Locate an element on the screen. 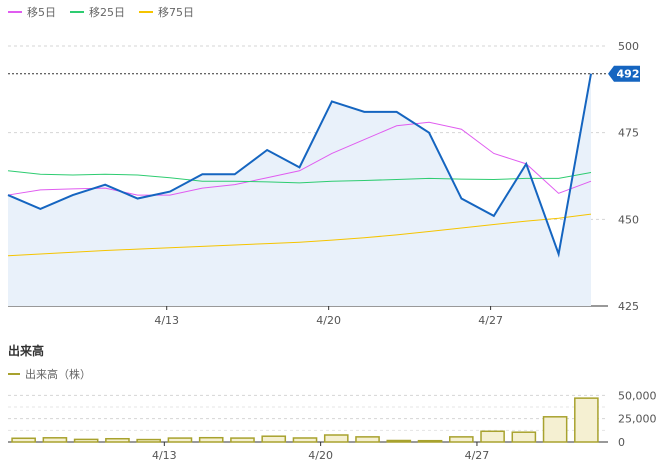  x-tick-label: 4/13 is located at coordinates (166, 320).